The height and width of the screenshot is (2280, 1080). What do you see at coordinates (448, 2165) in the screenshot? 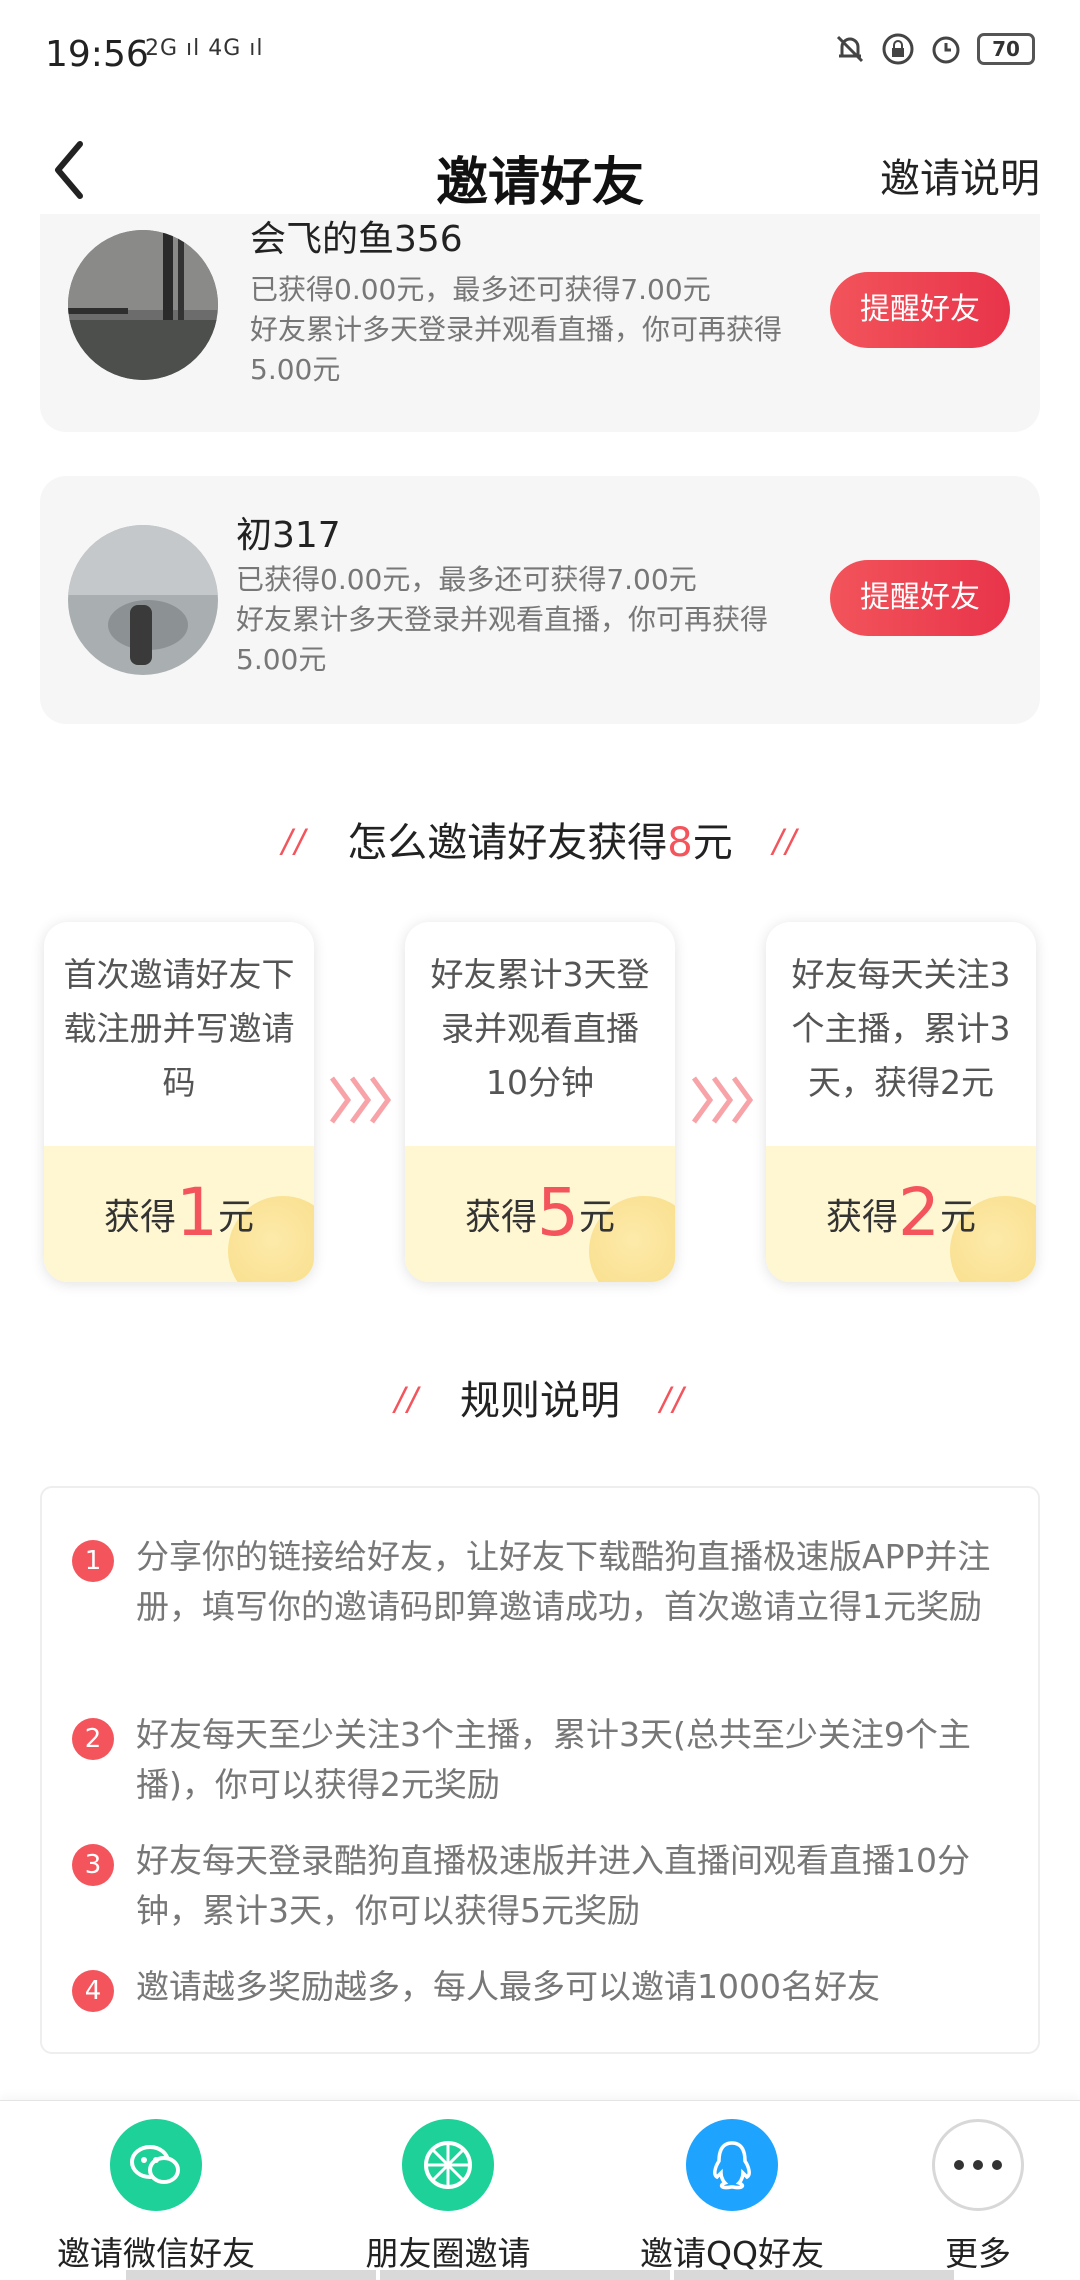
I see `moments-icon` at bounding box center [448, 2165].